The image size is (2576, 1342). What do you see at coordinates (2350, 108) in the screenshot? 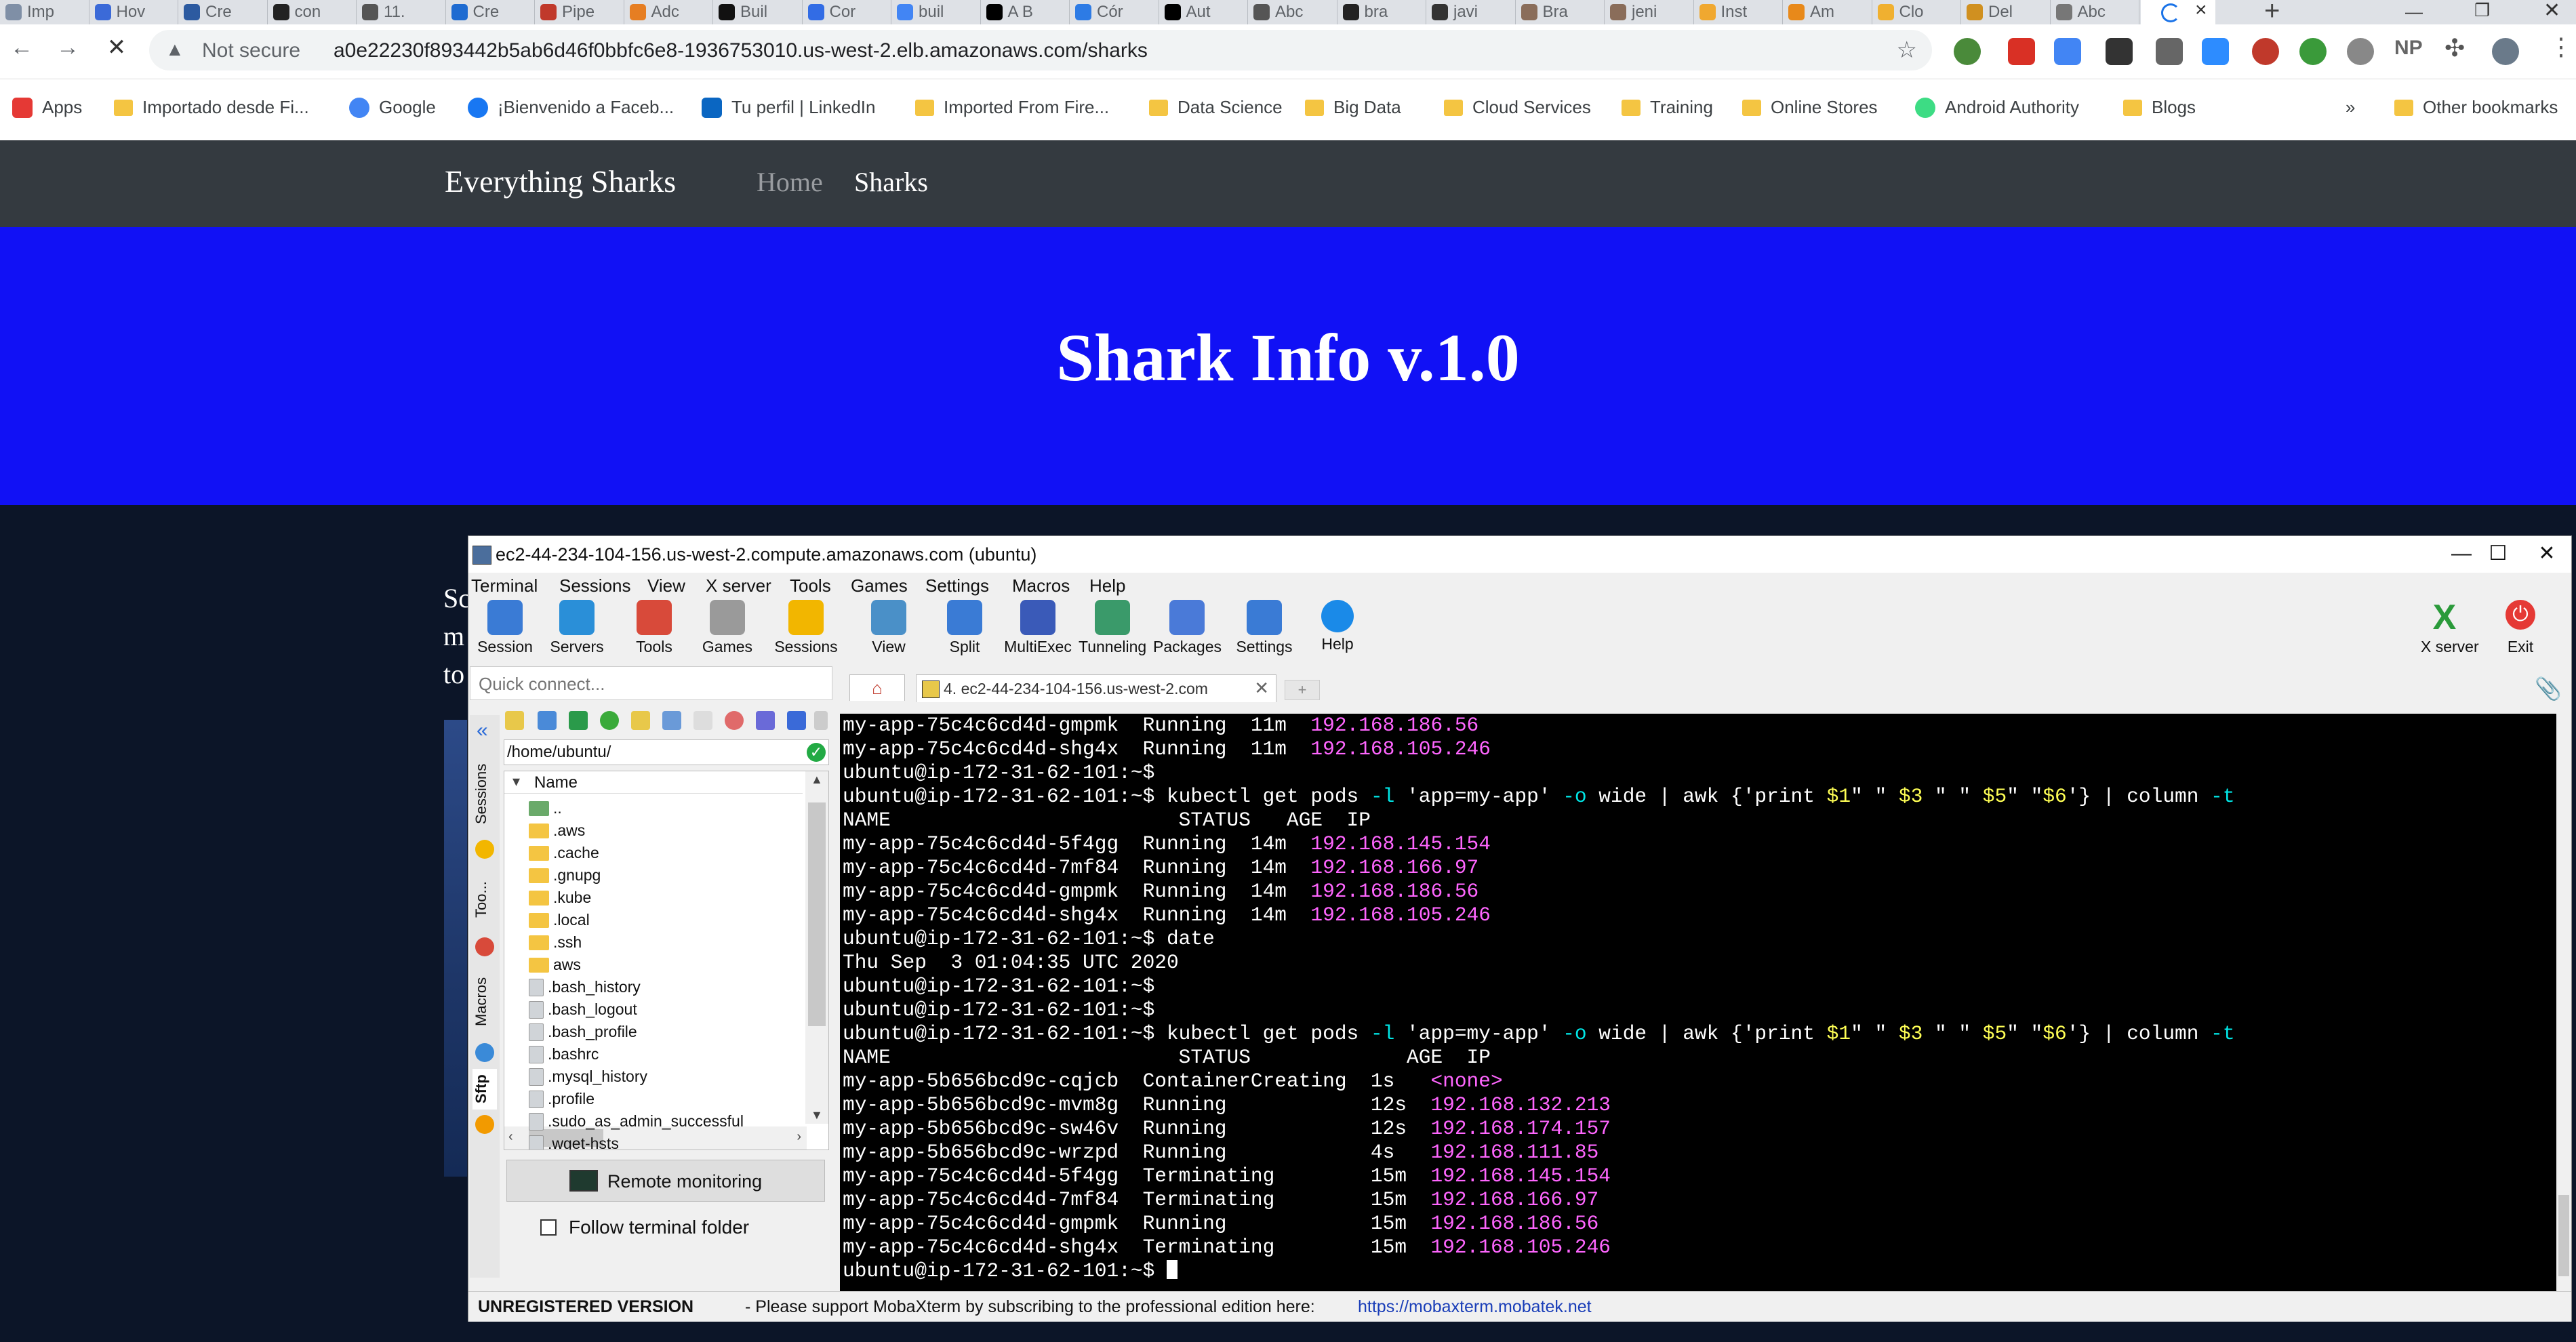
I see `more-bookmarks-icon: »` at bounding box center [2350, 108].